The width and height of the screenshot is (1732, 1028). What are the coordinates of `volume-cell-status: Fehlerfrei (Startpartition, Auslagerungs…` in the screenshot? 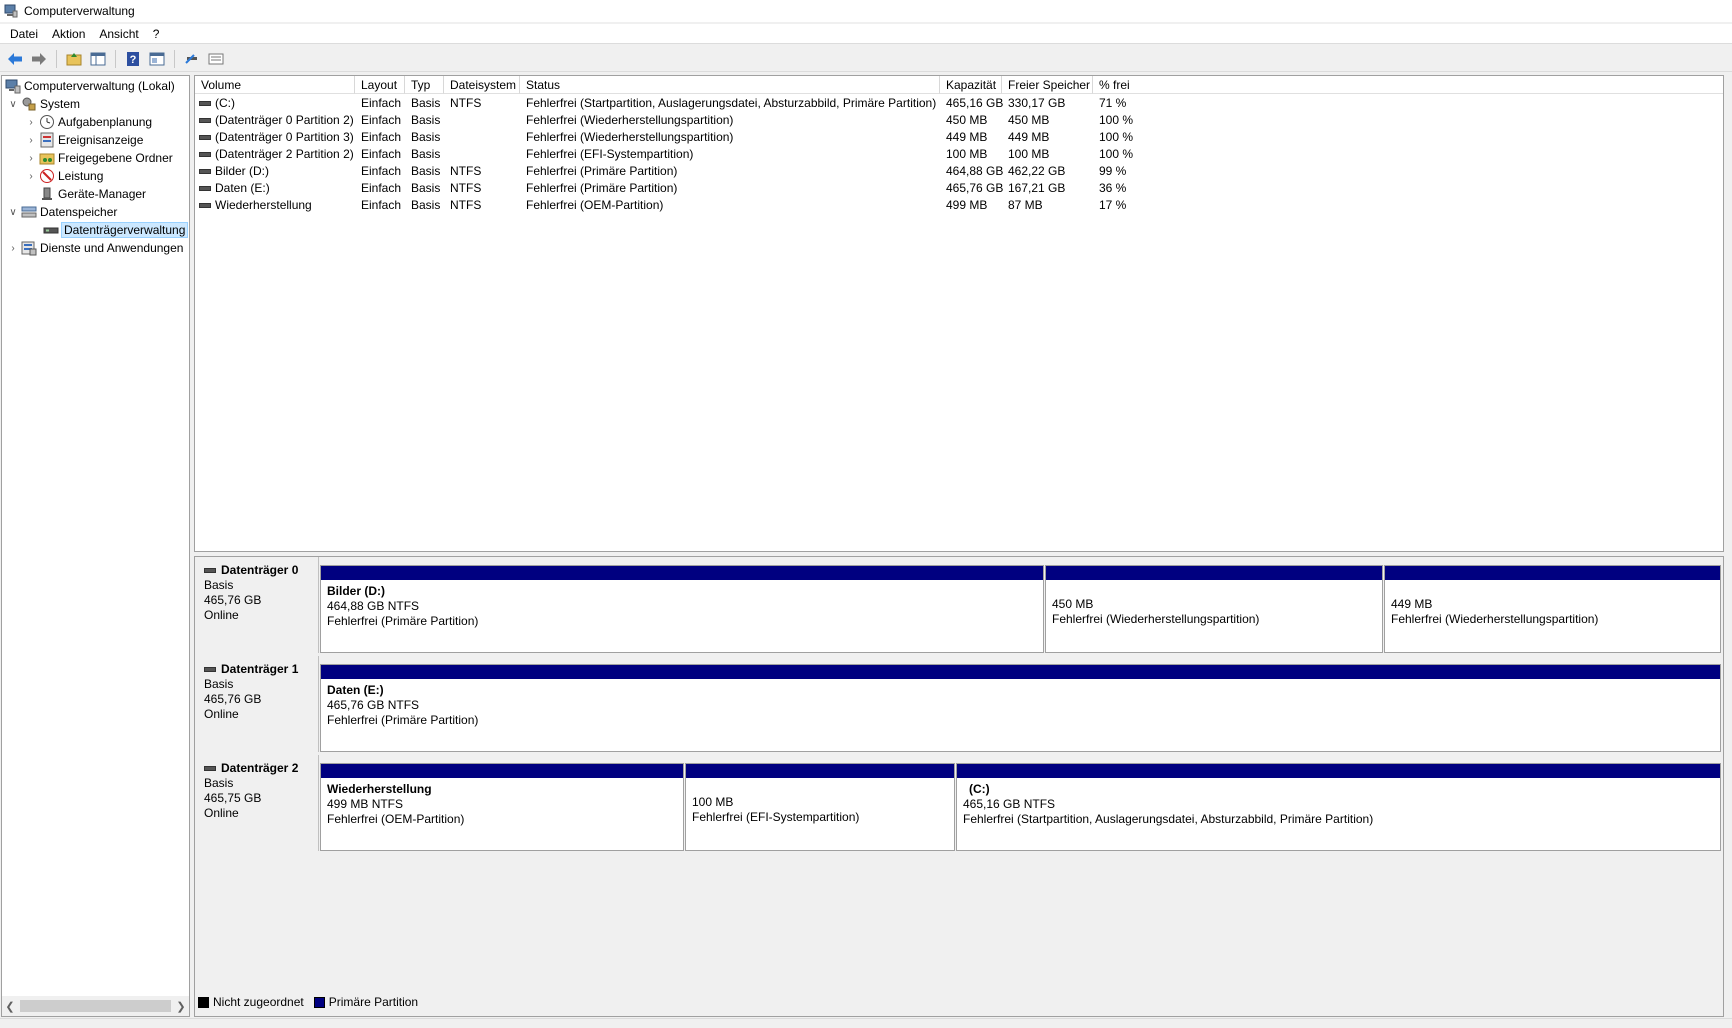 It's located at (728, 103).